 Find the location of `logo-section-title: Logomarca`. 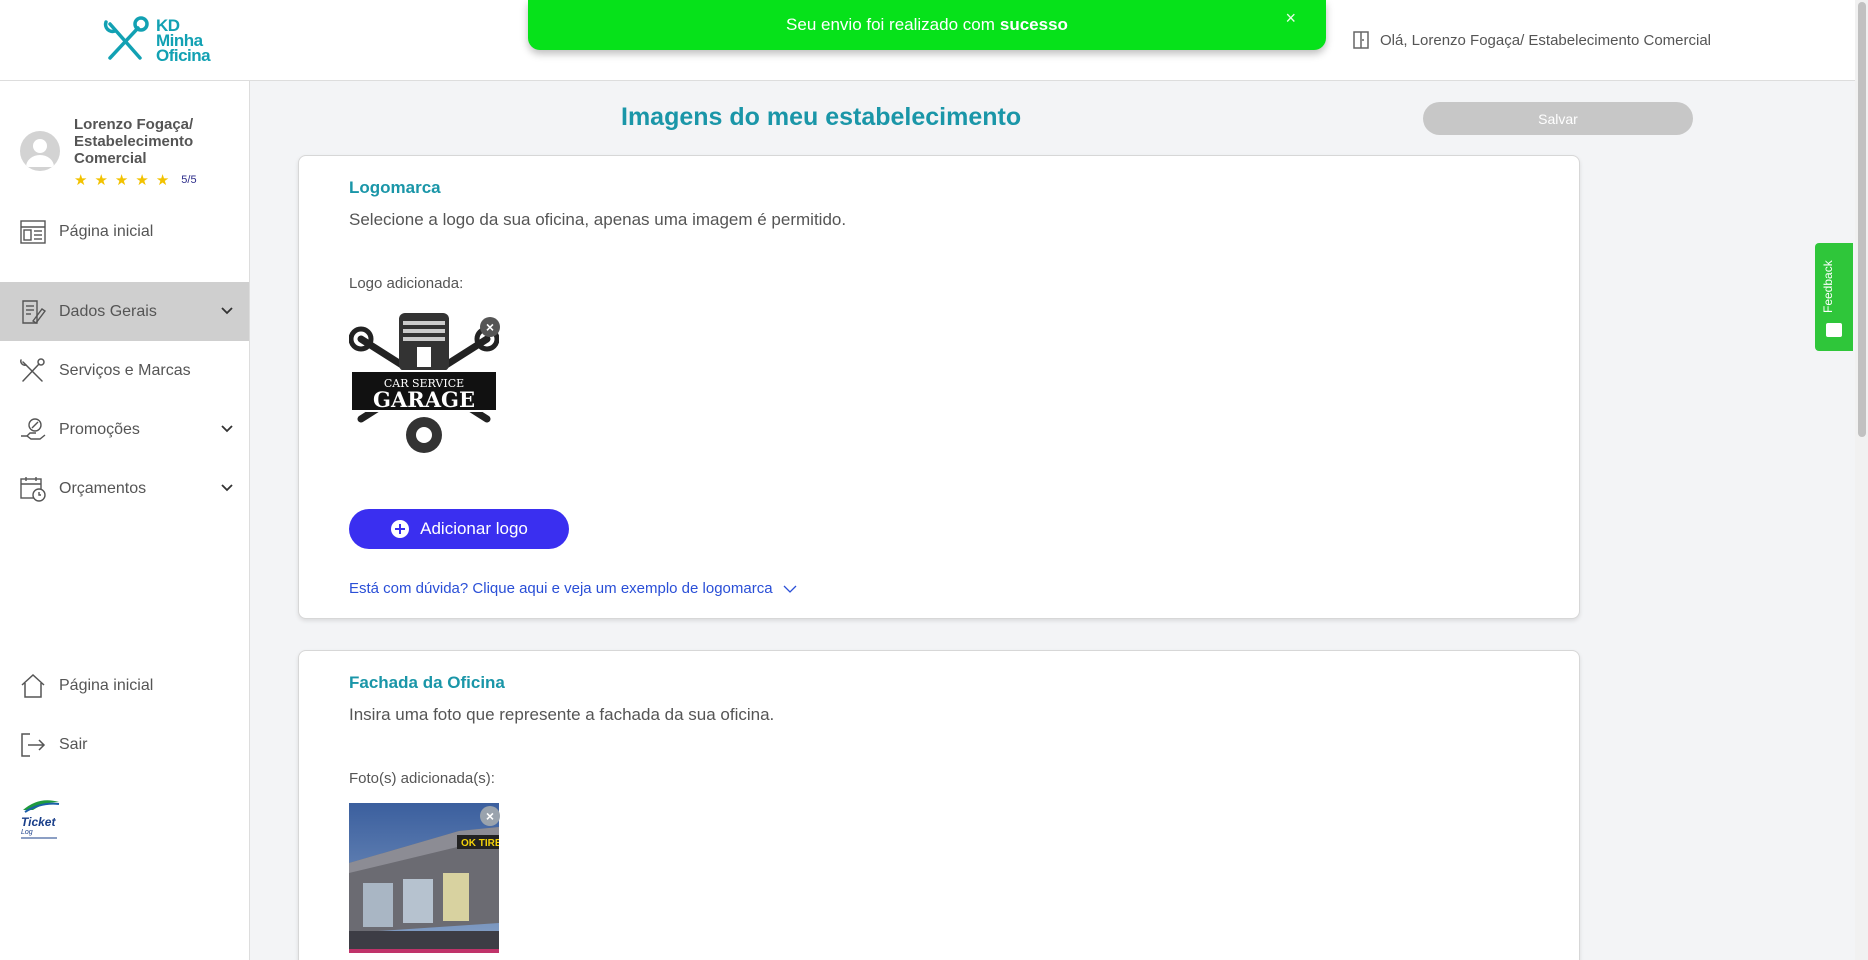

logo-section-title: Logomarca is located at coordinates (395, 187).